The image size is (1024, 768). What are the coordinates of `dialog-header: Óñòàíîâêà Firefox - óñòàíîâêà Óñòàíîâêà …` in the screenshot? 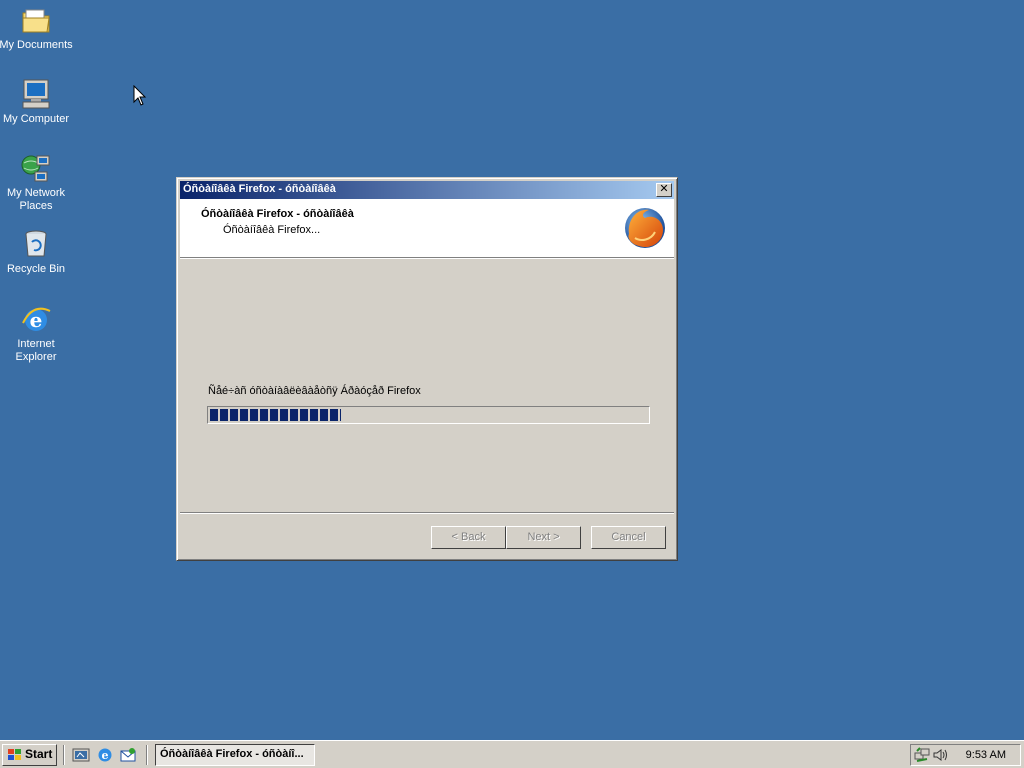 It's located at (427, 228).